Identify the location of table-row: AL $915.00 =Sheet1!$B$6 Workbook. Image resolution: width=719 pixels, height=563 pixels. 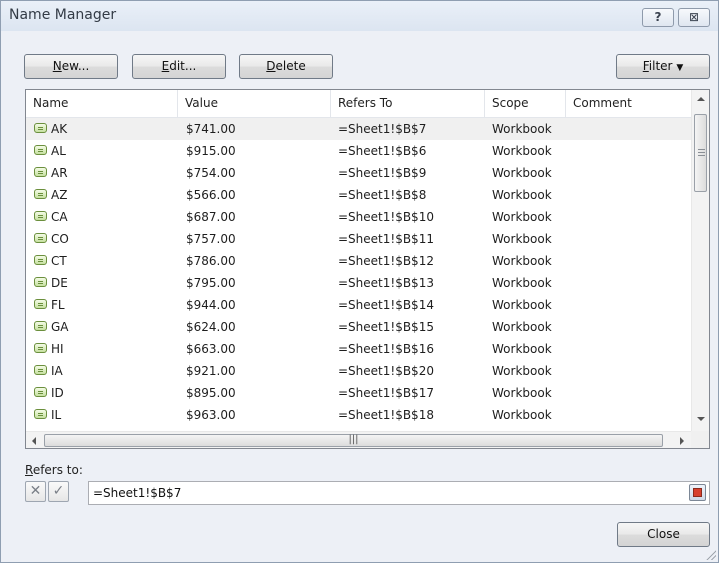
(358, 151).